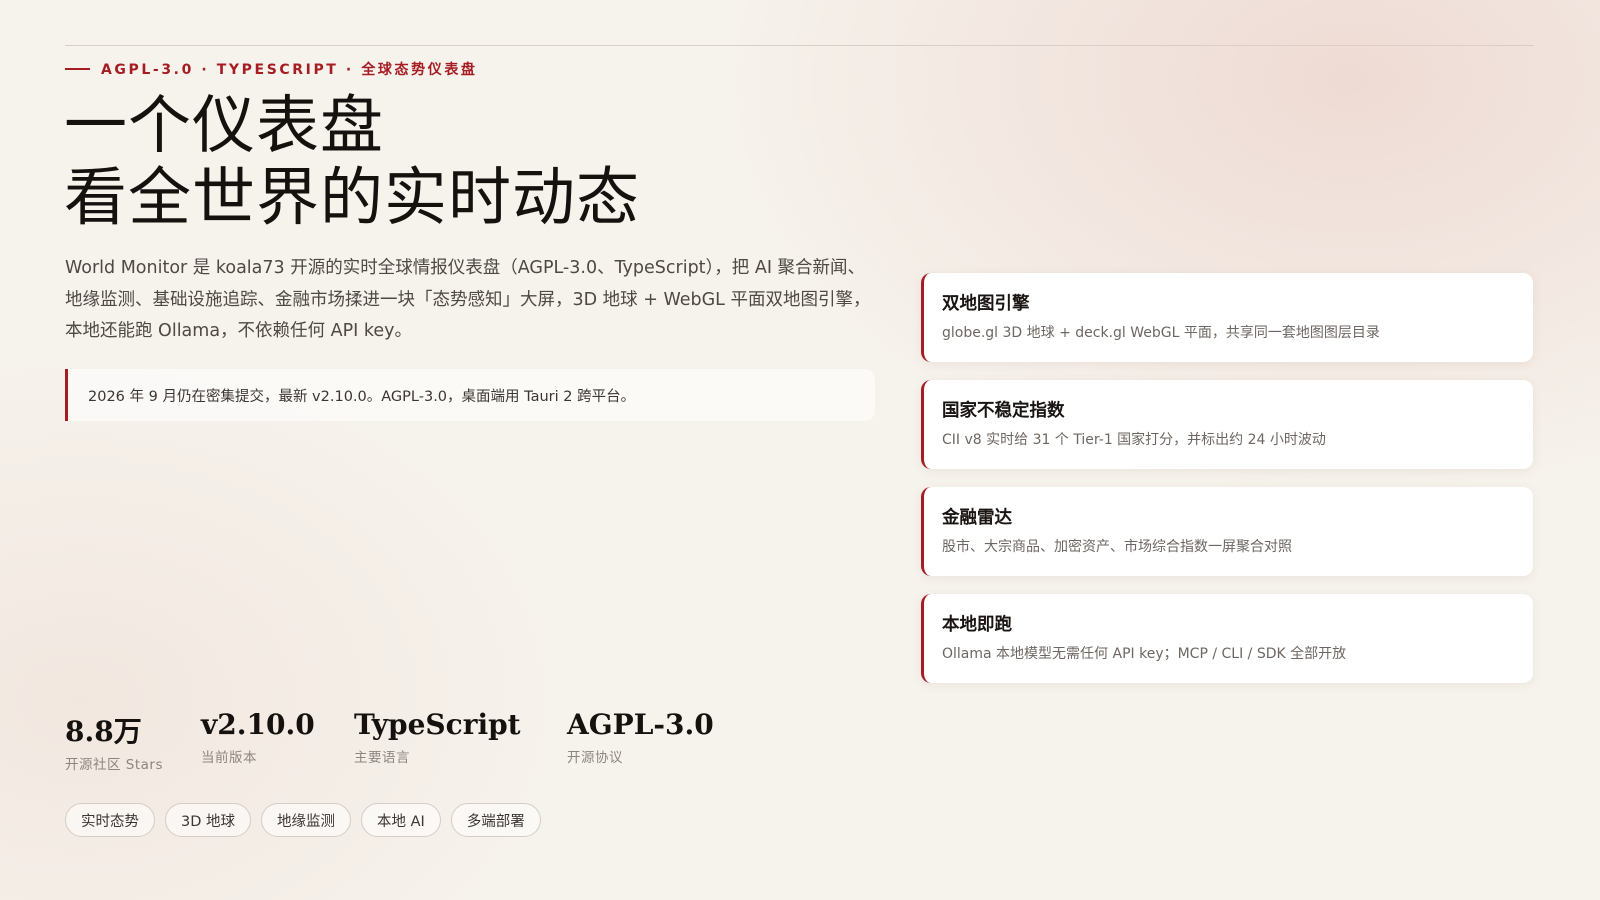 Image resolution: width=1600 pixels, height=900 pixels. Describe the element at coordinates (1227, 531) in the screenshot. I see `feature-card-finance-radar: 金融雷达 股市、大宗商品、加密资产、市场综合指数一屏聚合对照` at that location.